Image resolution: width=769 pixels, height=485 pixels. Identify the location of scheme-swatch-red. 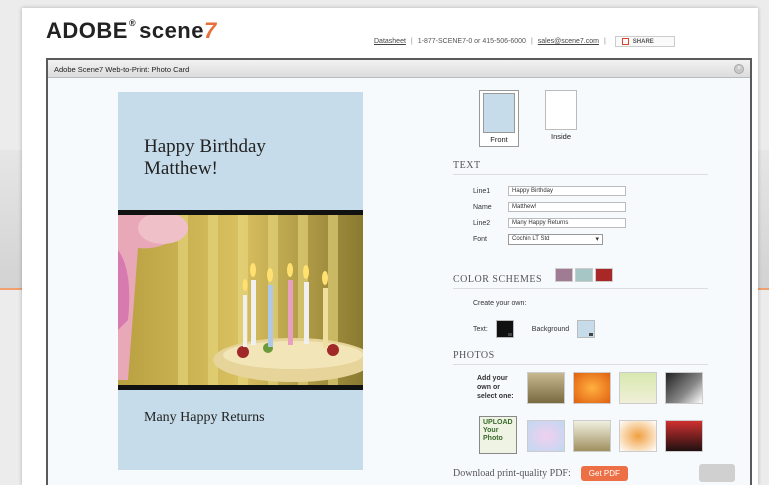
(604, 275).